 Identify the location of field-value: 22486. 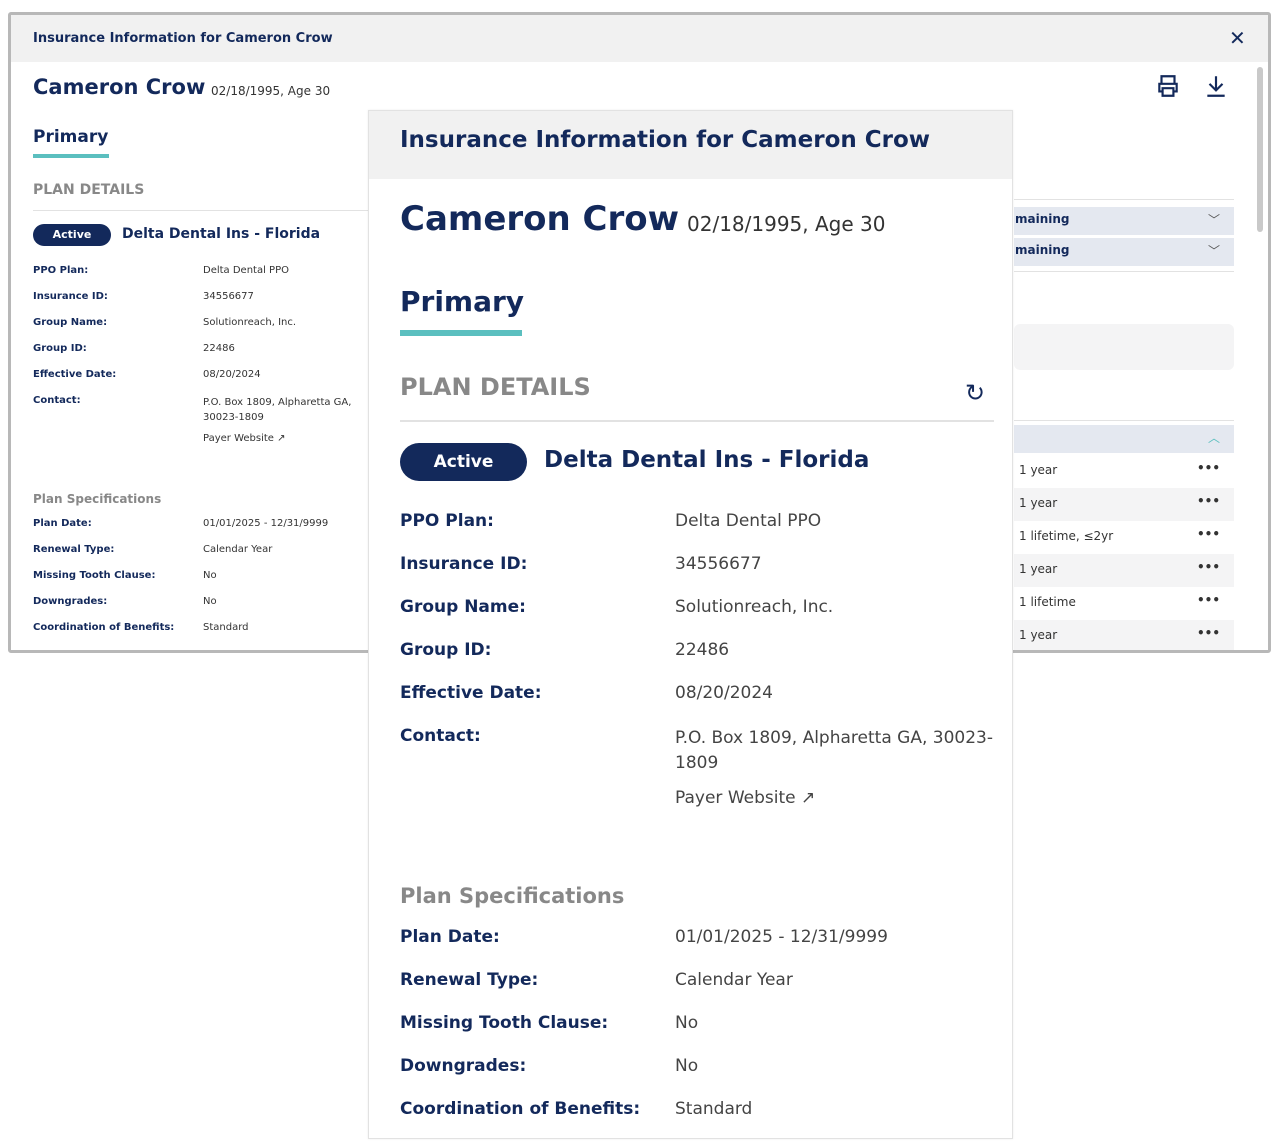
(702, 650).